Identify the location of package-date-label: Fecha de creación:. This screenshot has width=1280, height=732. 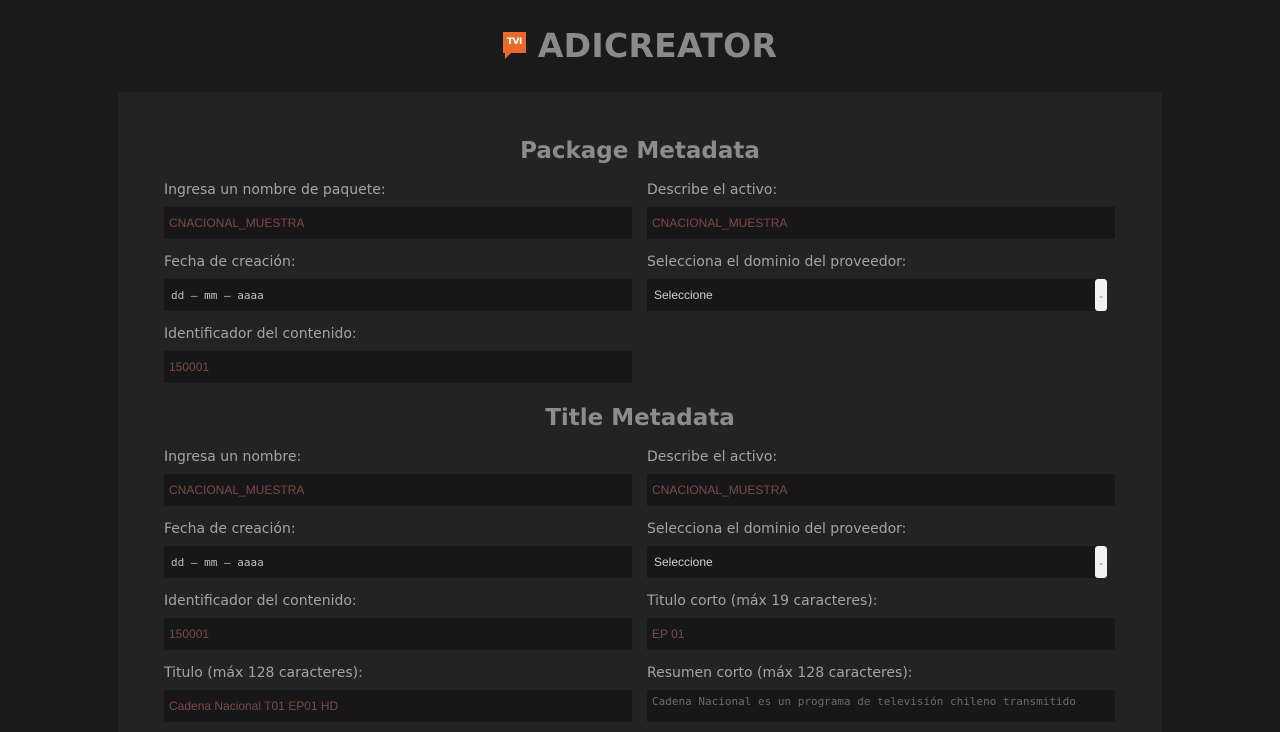
(230, 262).